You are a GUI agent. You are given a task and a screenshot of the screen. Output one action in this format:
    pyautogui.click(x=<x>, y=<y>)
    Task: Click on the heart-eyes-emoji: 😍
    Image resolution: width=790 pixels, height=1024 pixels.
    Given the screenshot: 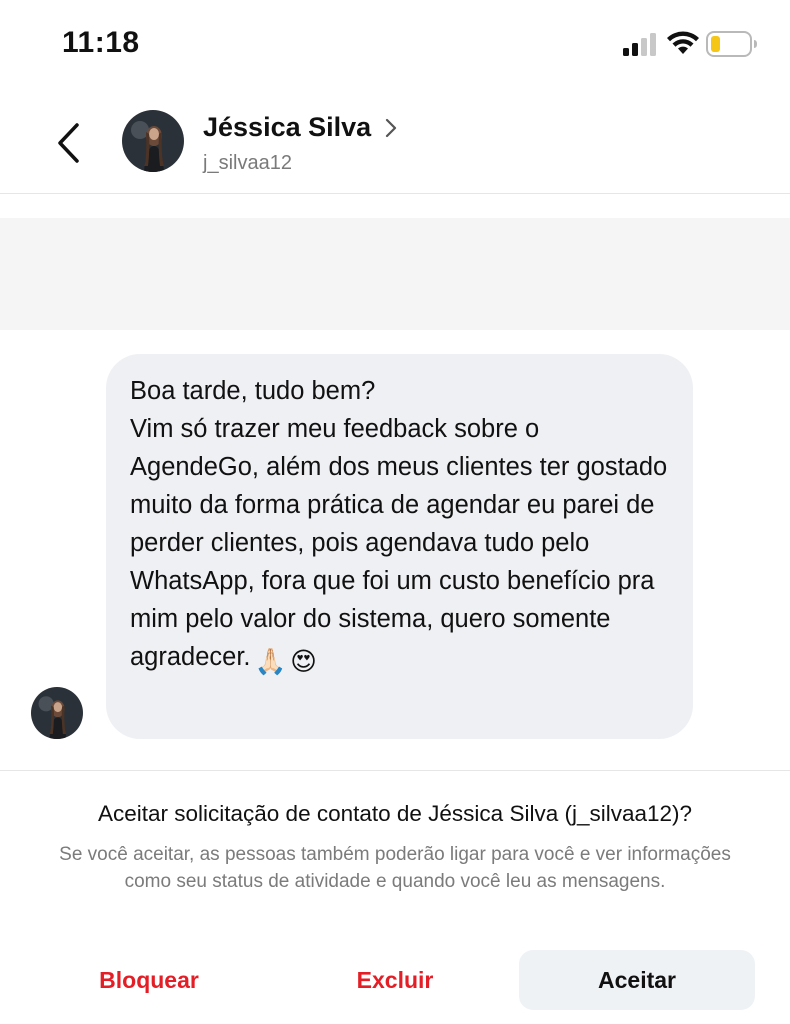 What is the action you would take?
    pyautogui.click(x=303, y=662)
    